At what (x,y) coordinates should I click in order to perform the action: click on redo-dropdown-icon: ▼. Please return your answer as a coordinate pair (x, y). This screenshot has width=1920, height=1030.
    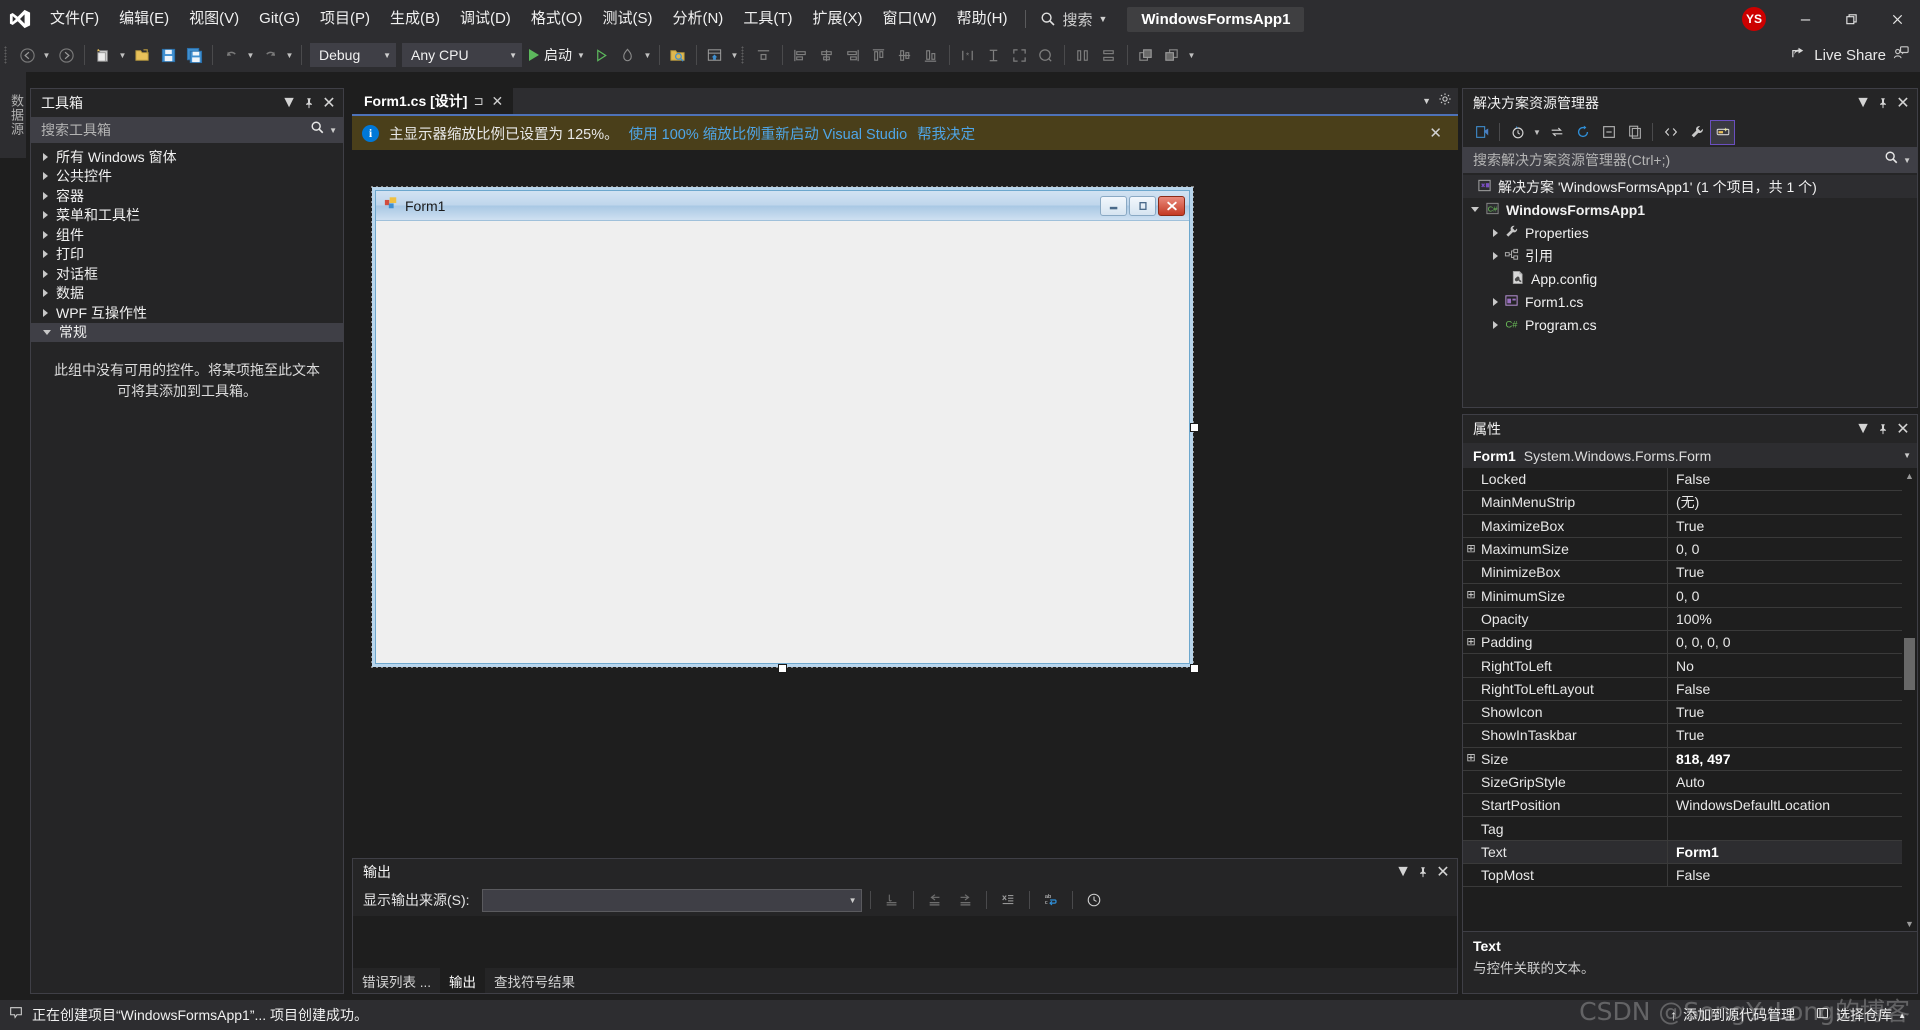
    Looking at the image, I should click on (289, 55).